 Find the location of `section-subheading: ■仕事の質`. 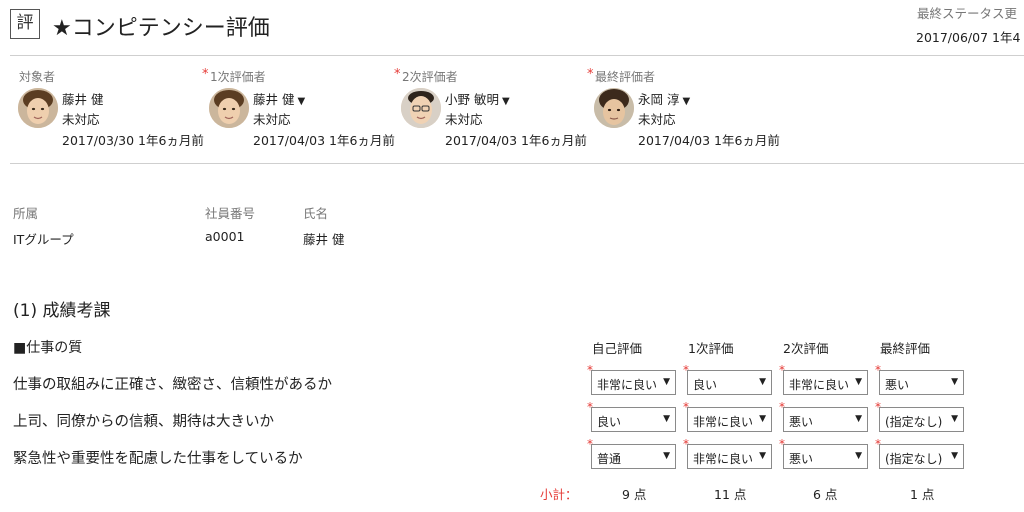

section-subheading: ■仕事の質 is located at coordinates (48, 348).